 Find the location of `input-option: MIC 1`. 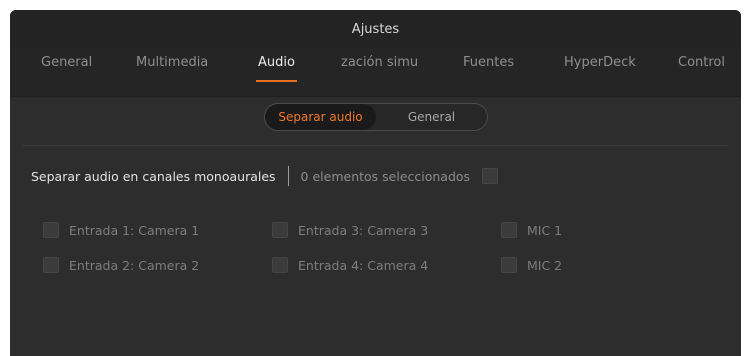

input-option: MIC 1 is located at coordinates (531, 230).